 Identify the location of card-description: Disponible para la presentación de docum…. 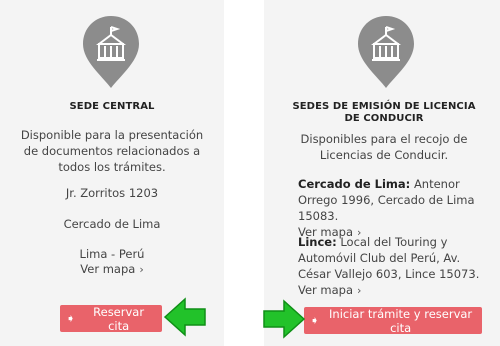
(112, 151).